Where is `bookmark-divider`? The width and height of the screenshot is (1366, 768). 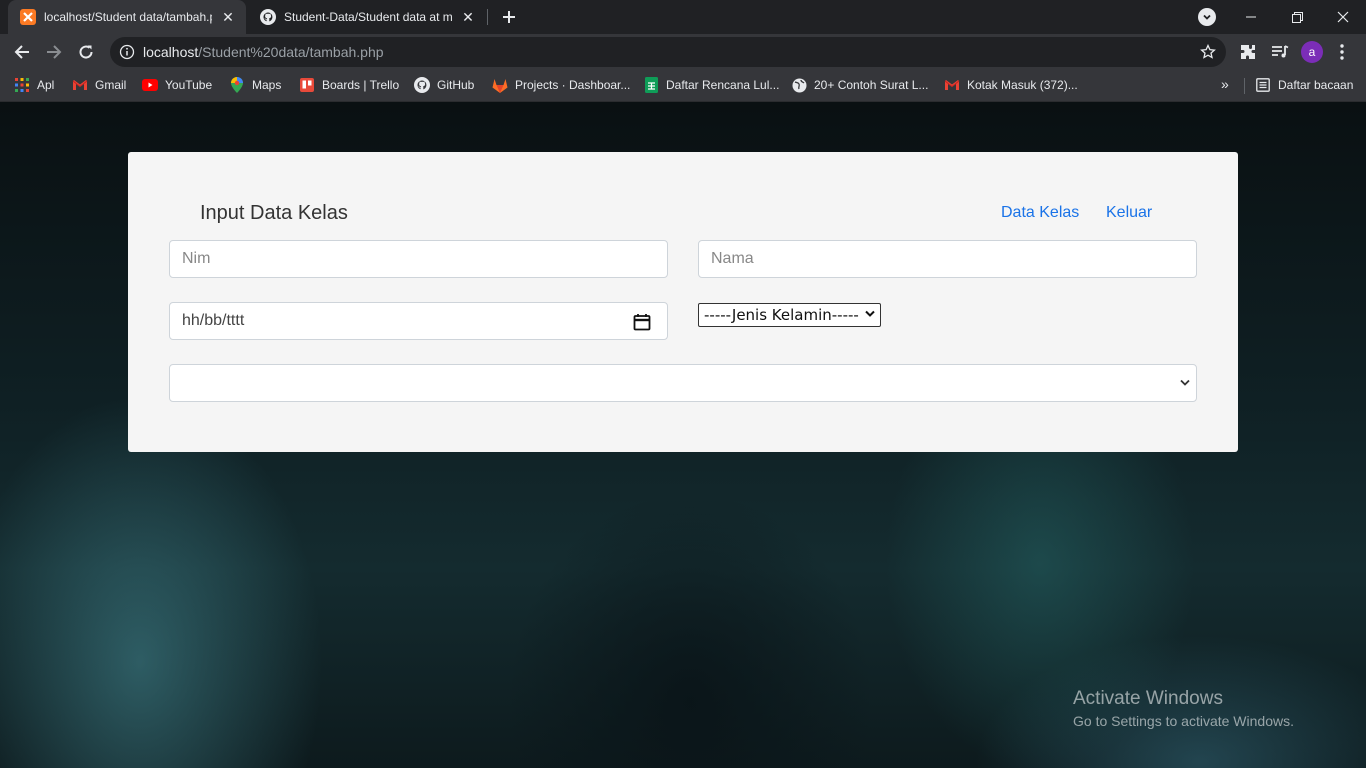 bookmark-divider is located at coordinates (1244, 86).